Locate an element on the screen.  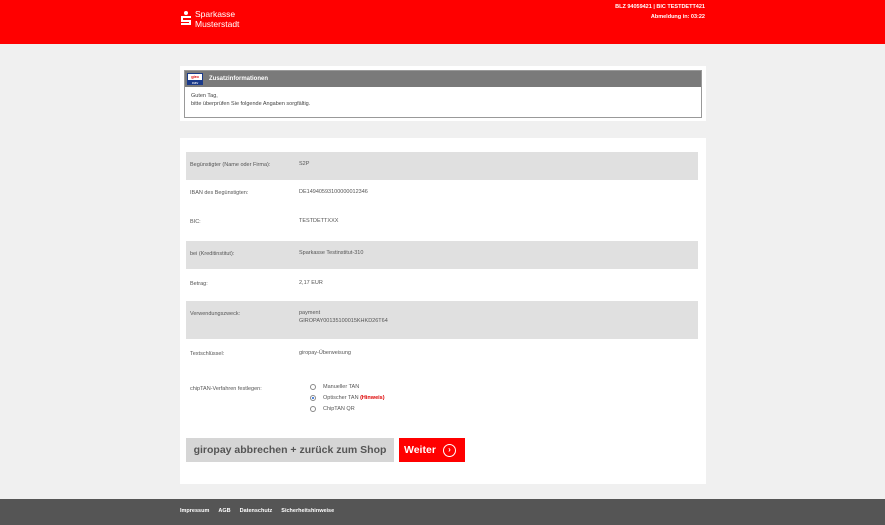
sparkasse-logo: Sparkasse Musterstadt is located at coordinates (210, 19).